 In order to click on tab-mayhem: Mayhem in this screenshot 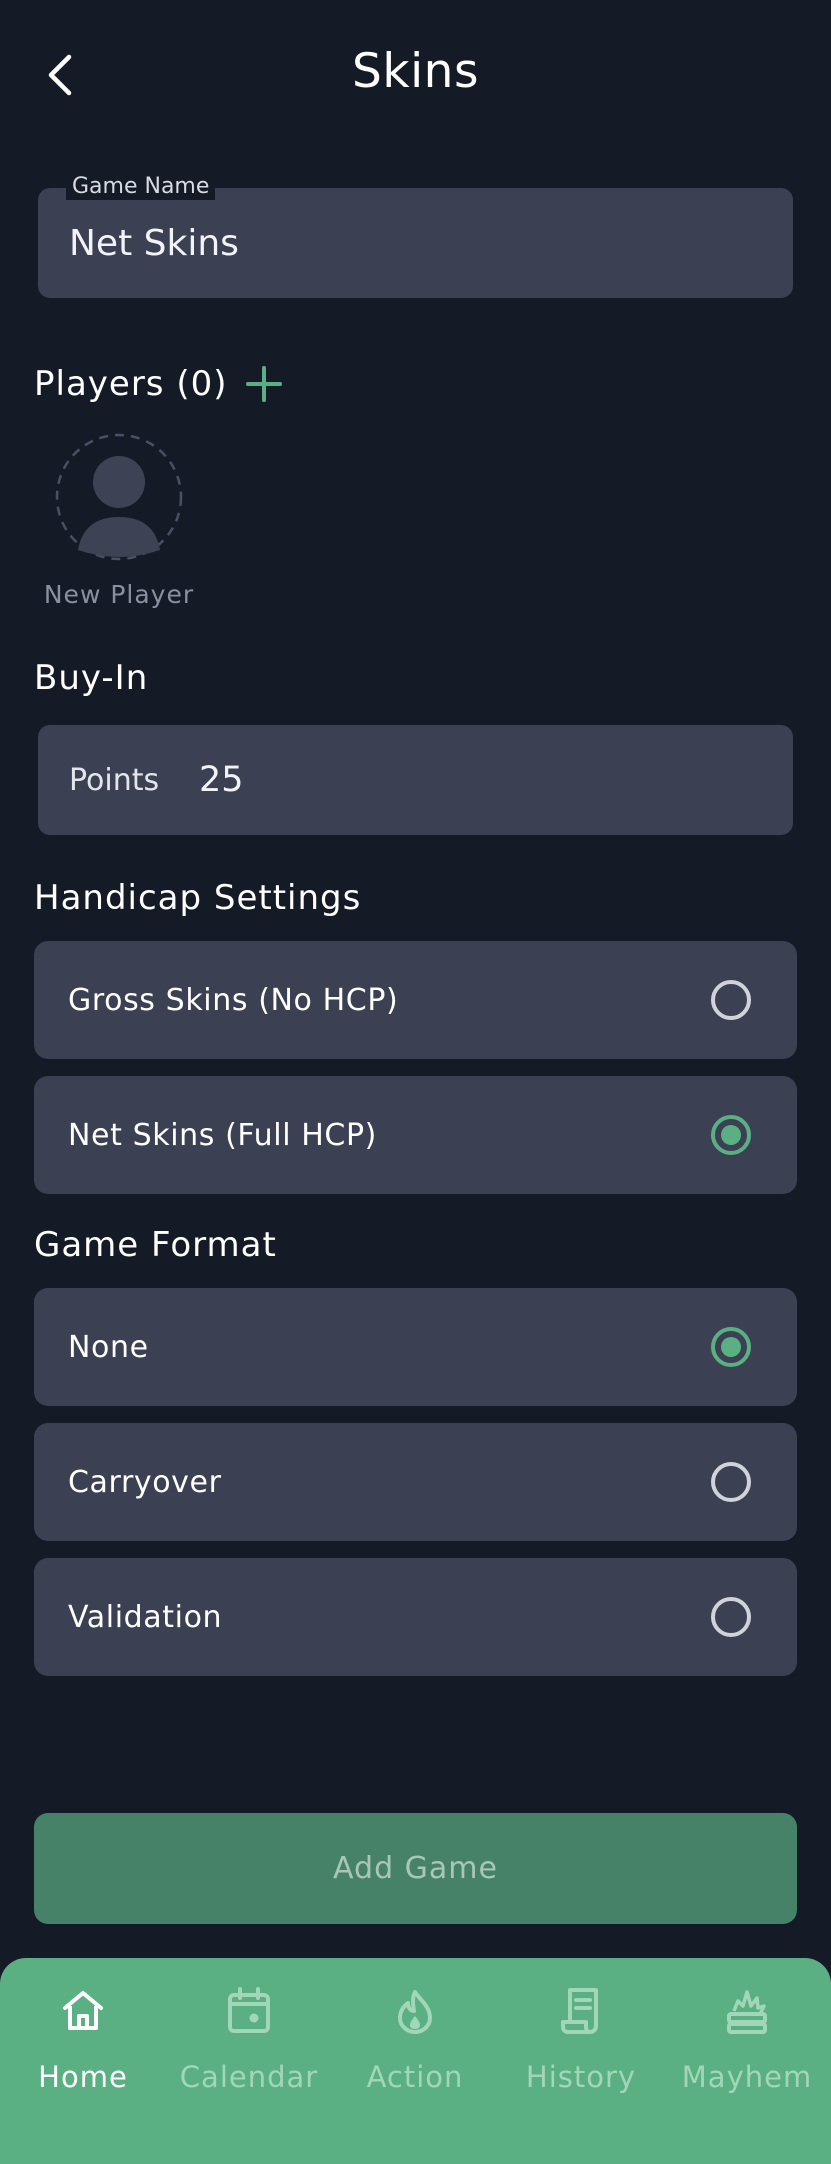, I will do `click(747, 2061)`.